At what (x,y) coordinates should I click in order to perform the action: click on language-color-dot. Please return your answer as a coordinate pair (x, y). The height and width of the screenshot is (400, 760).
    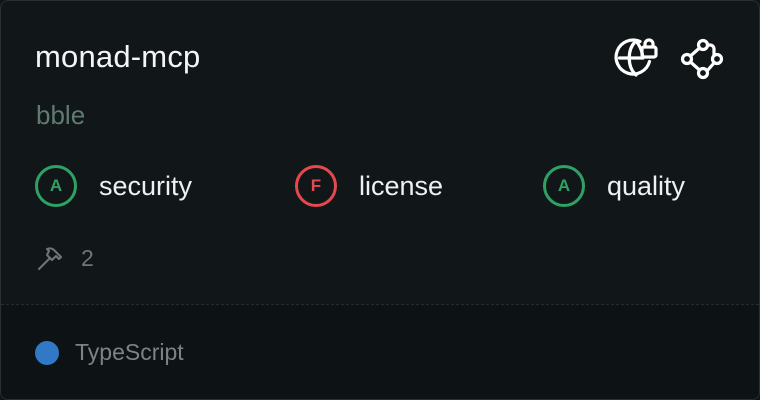
    Looking at the image, I should click on (47, 352).